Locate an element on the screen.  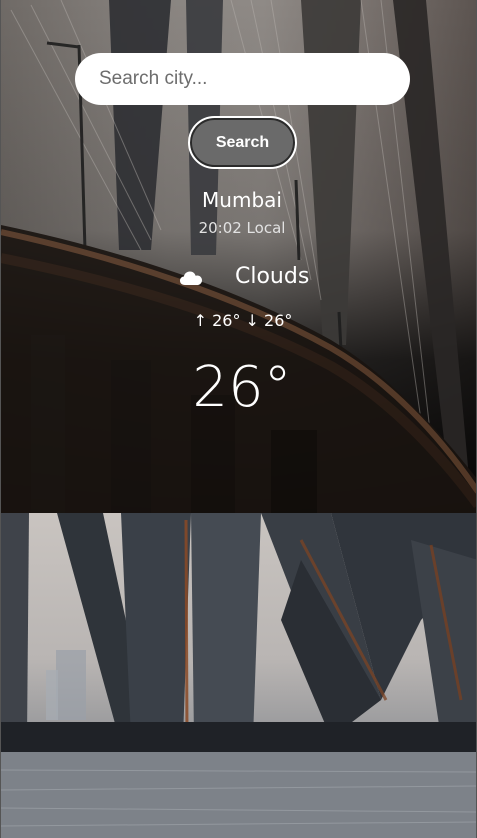
cloud-icon is located at coordinates (191, 278).